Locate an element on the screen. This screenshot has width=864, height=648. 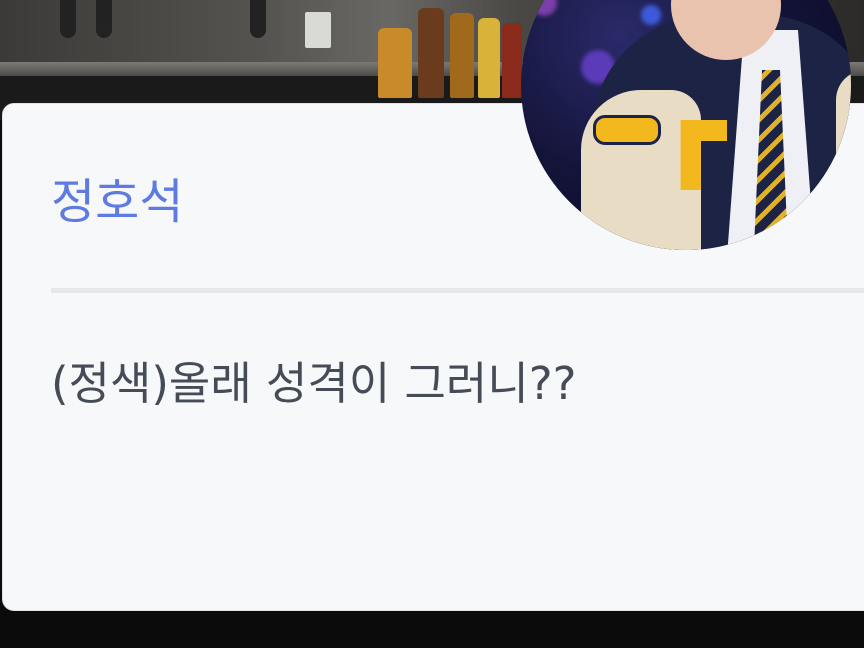
portrait-sleeve is located at coordinates (843, 160).